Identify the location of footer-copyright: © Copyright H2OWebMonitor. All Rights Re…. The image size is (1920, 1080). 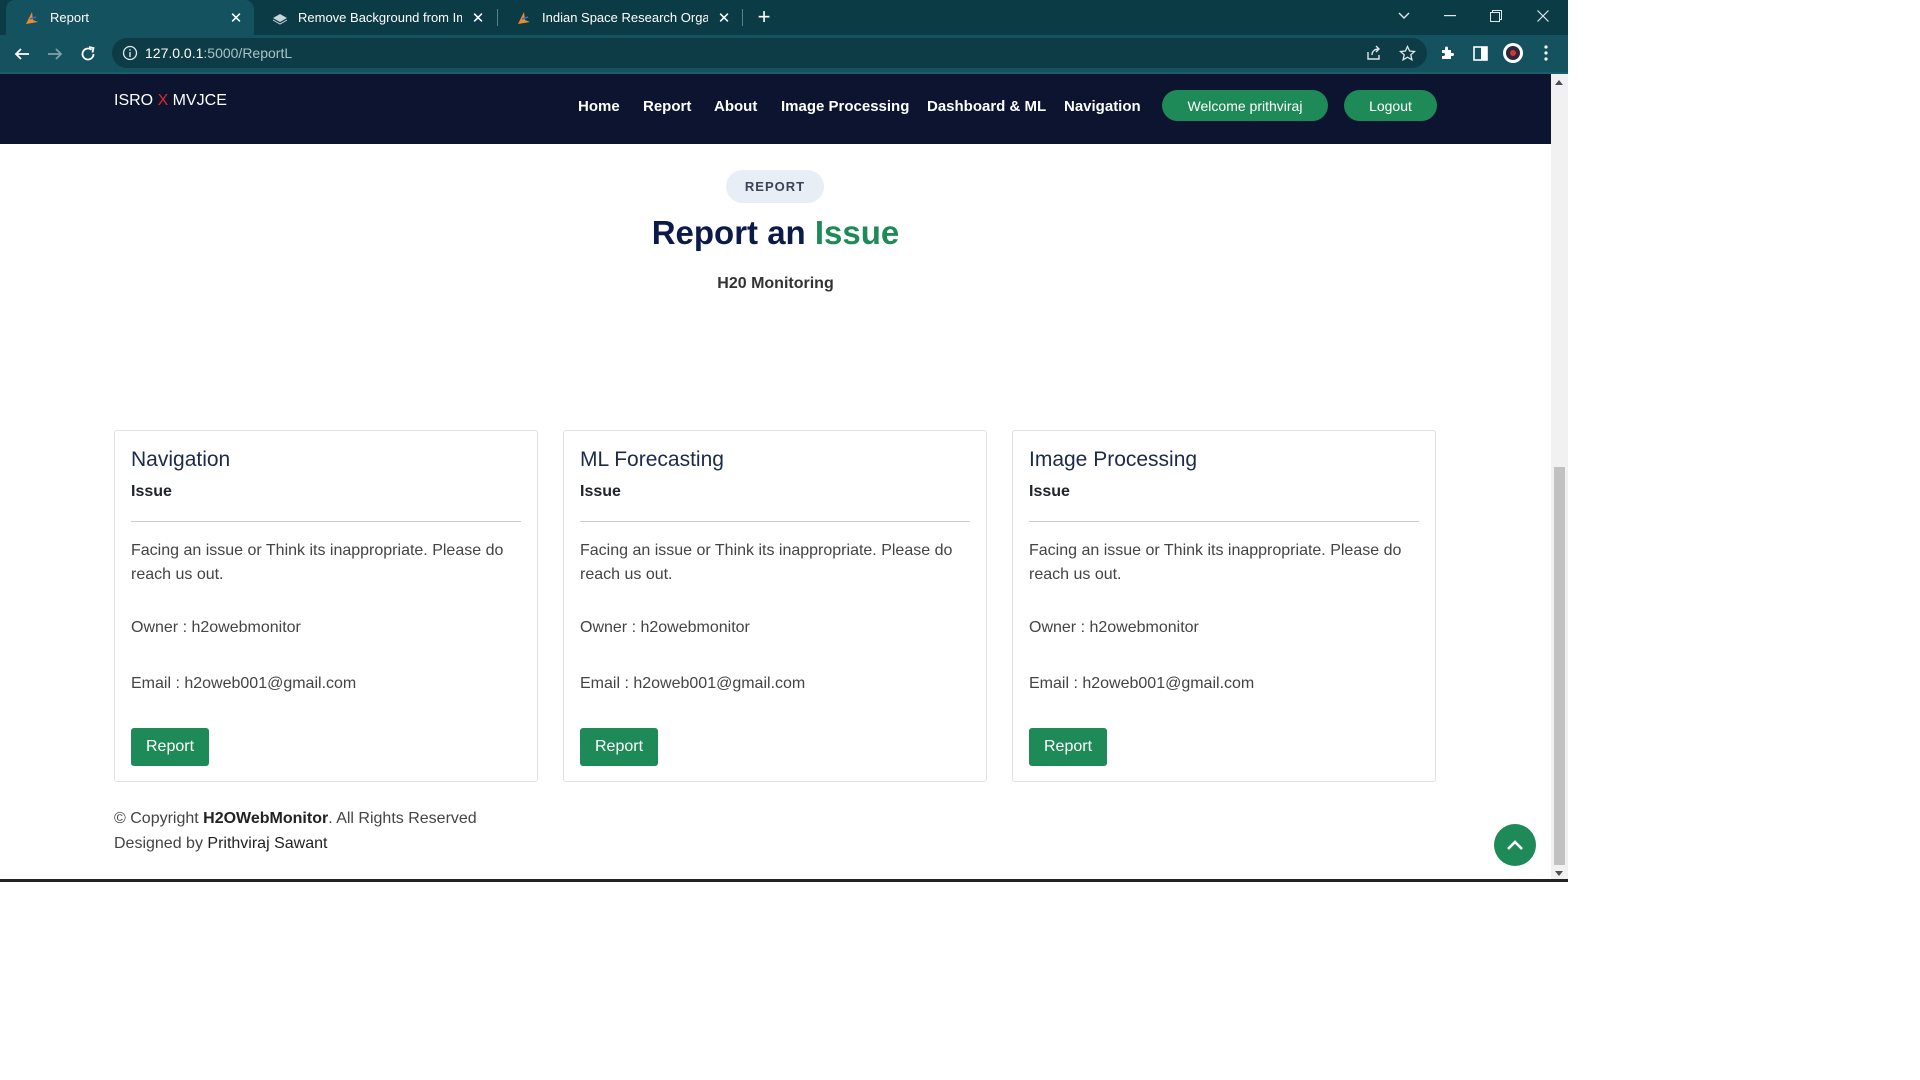
(295, 819).